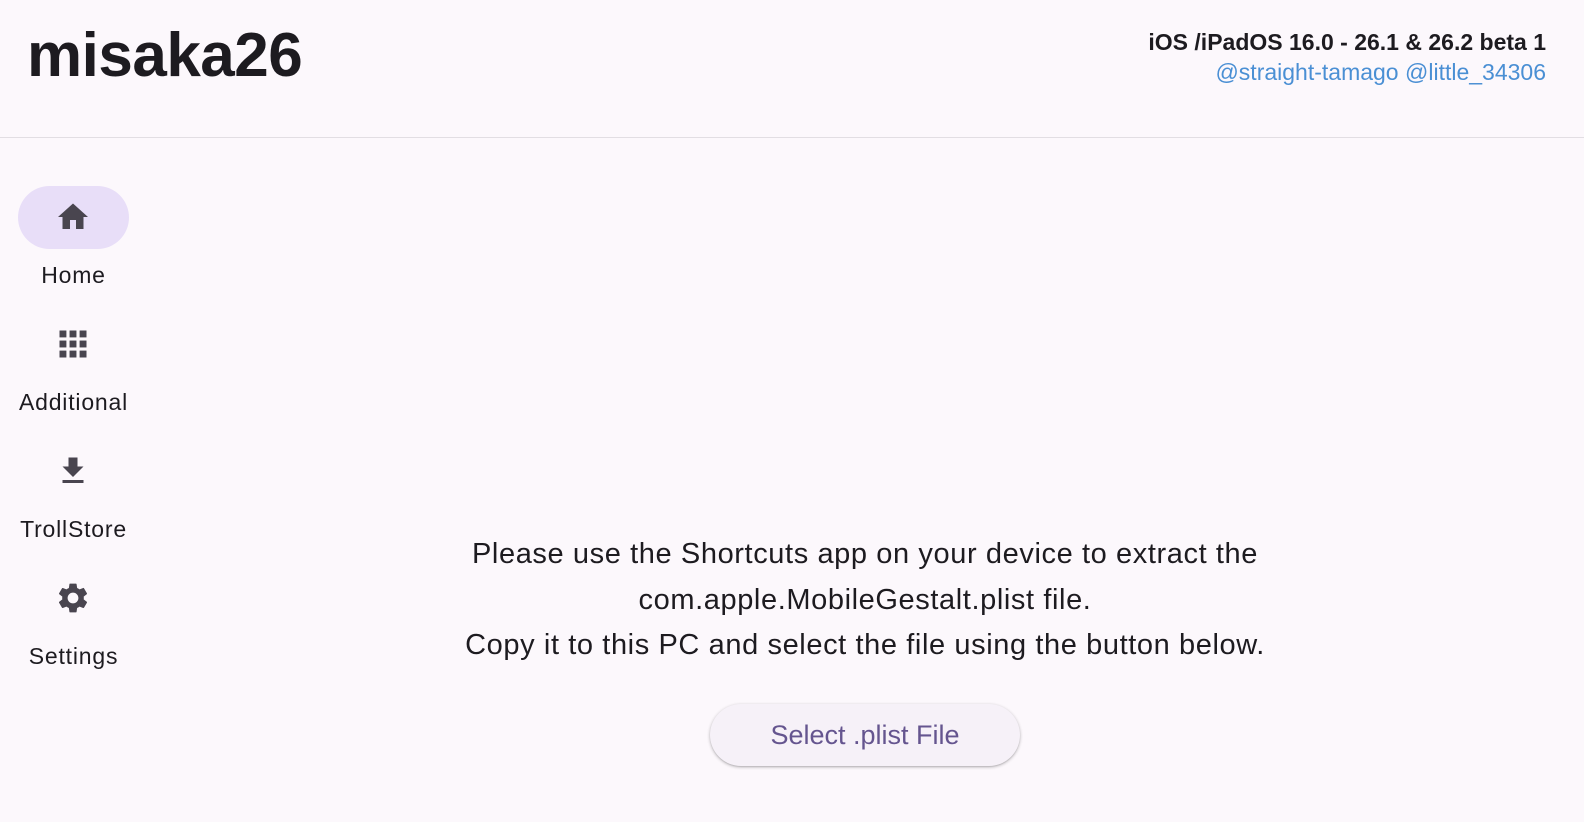 The image size is (1584, 822). Describe the element at coordinates (865, 735) in the screenshot. I see `select-plist-file-button: Select .plist File` at that location.